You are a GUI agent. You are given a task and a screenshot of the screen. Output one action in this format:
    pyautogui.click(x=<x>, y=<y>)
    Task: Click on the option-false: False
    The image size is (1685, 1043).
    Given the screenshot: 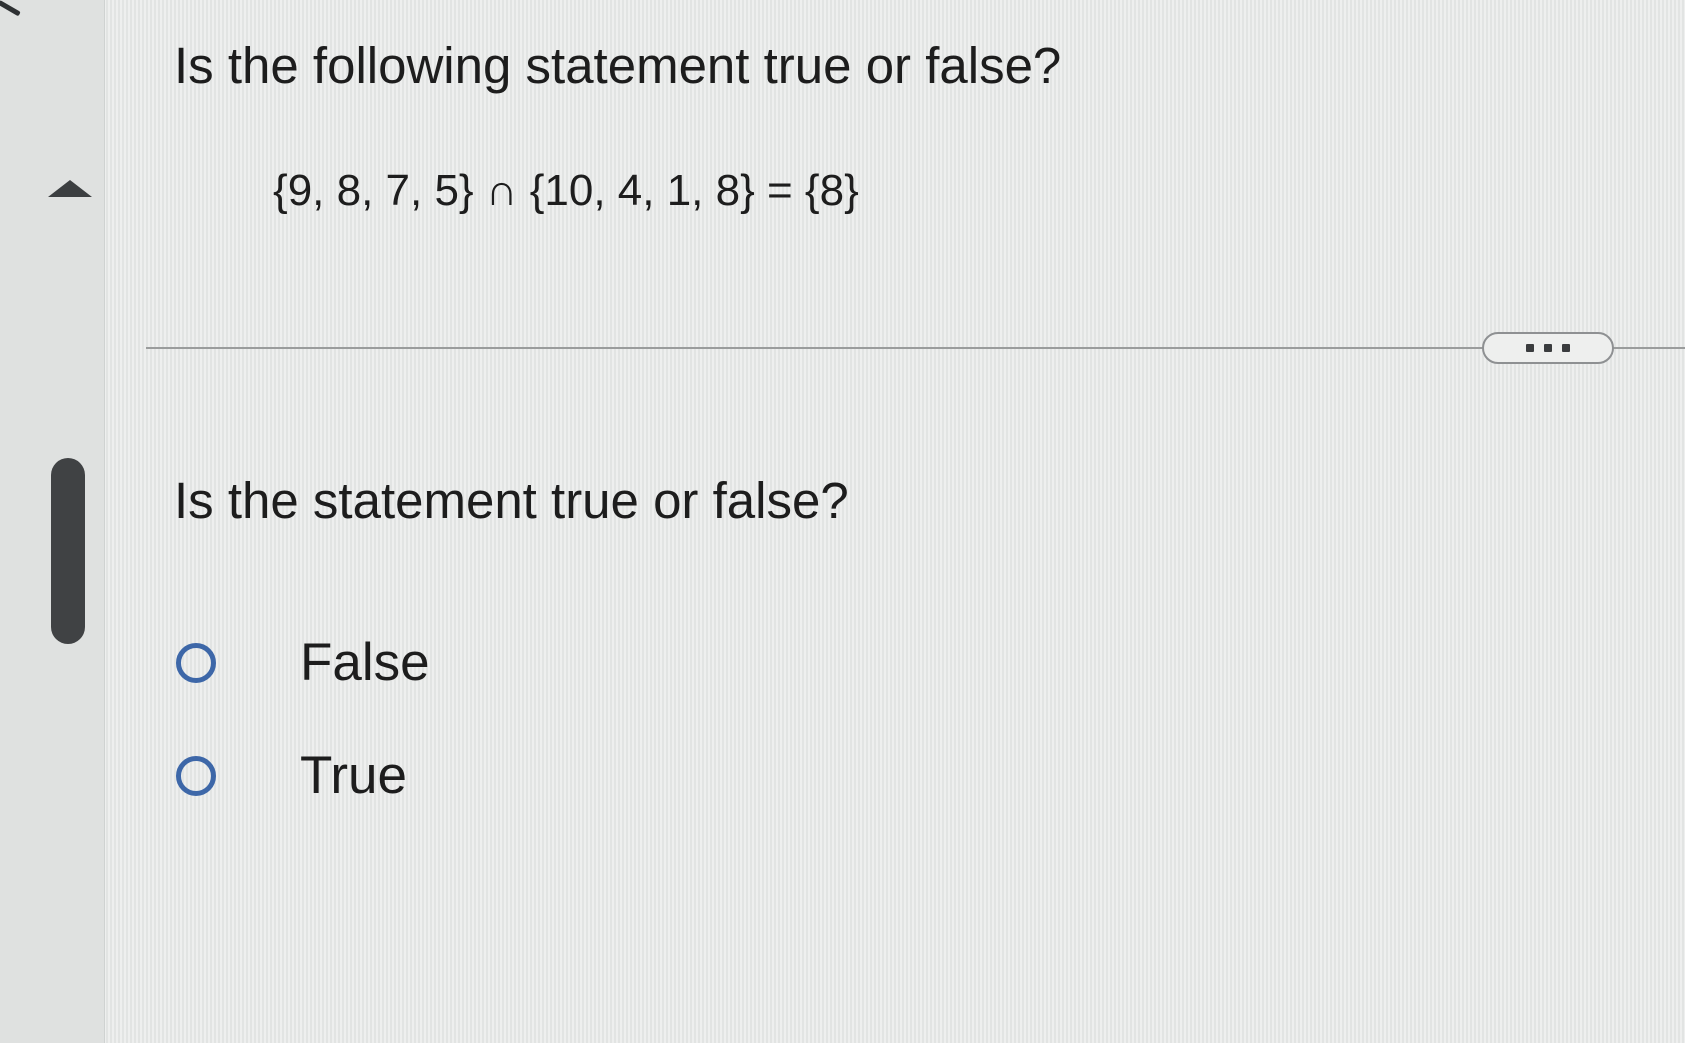 What is the action you would take?
    pyautogui.click(x=303, y=663)
    